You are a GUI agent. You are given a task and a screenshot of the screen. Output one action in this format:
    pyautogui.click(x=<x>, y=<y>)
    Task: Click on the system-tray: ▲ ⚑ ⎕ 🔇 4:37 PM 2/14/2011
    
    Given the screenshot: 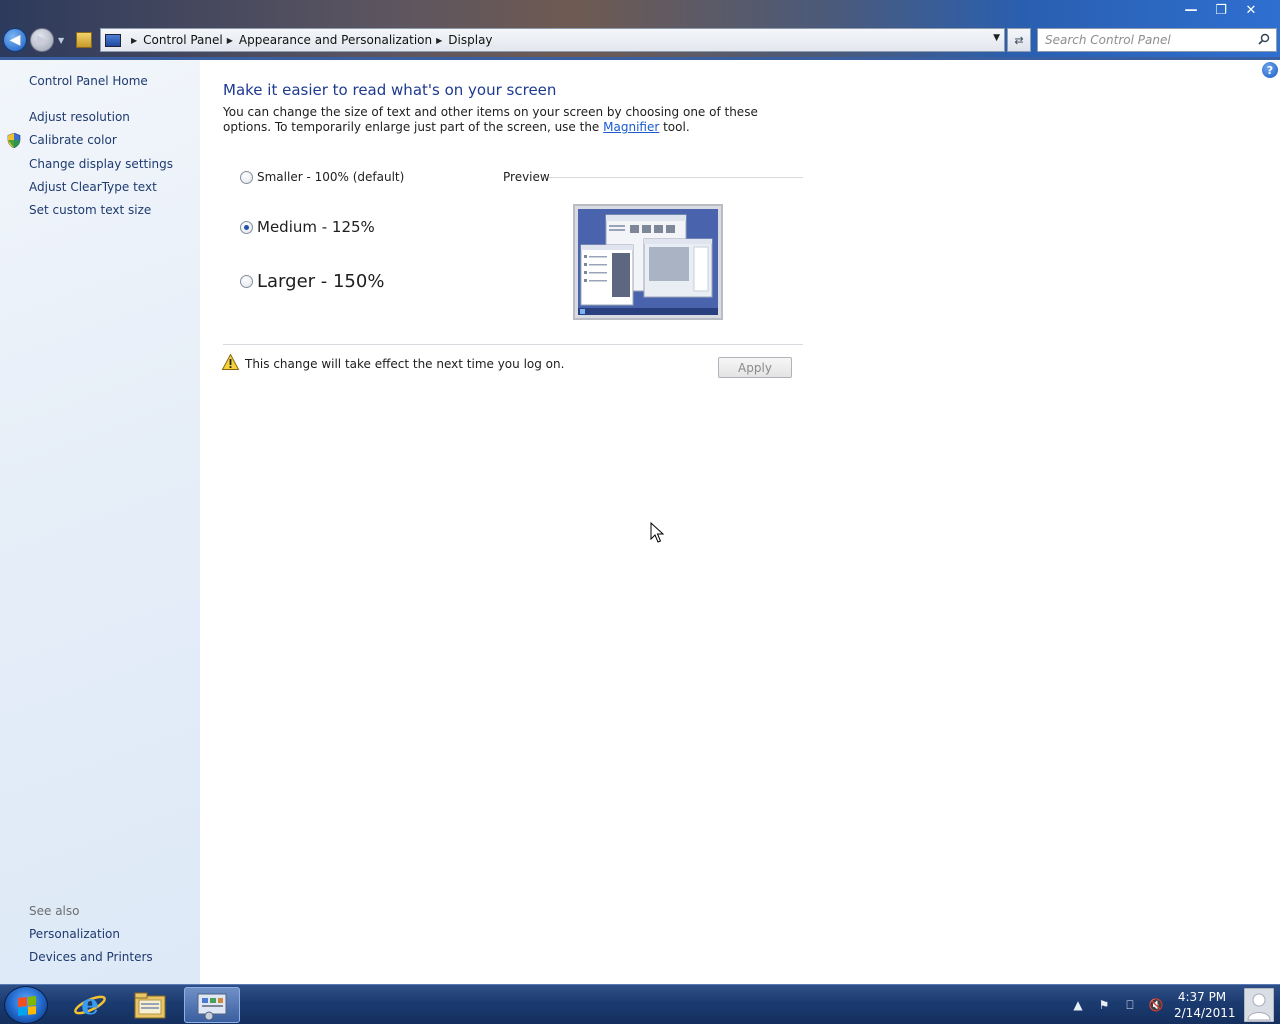 What is the action you would take?
    pyautogui.click(x=1153, y=1004)
    